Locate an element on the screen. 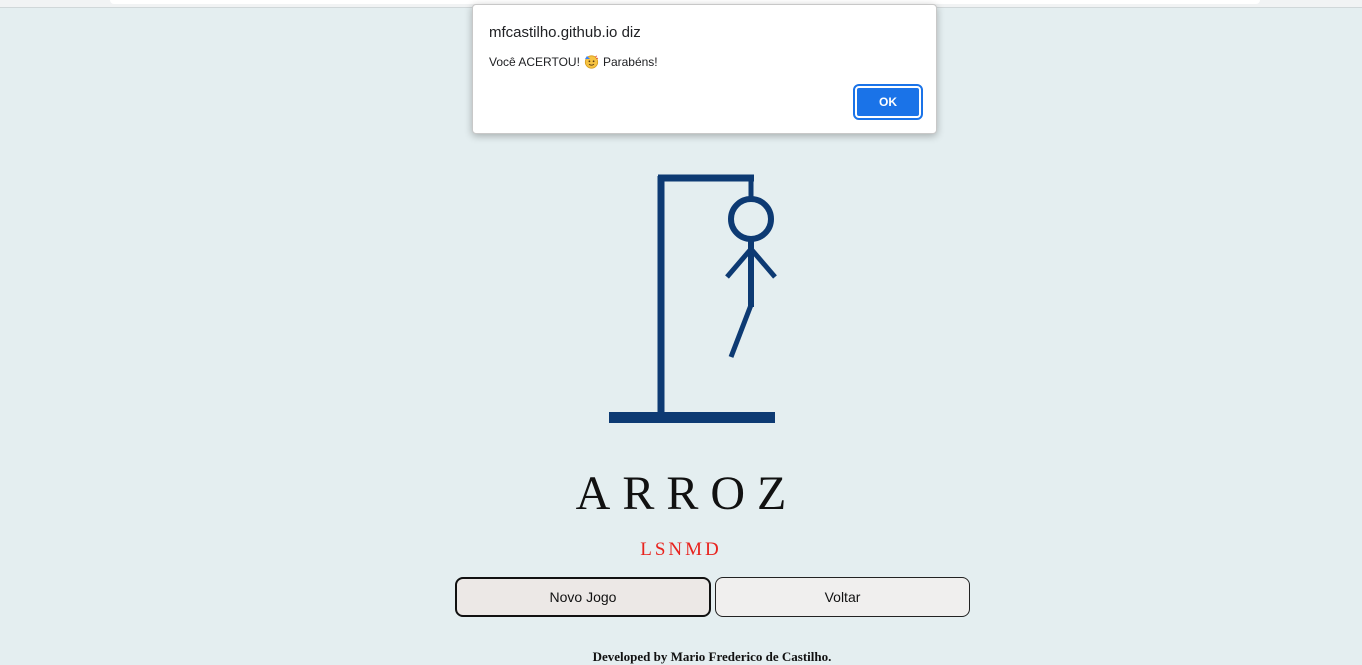  gallows-base is located at coordinates (692, 417).